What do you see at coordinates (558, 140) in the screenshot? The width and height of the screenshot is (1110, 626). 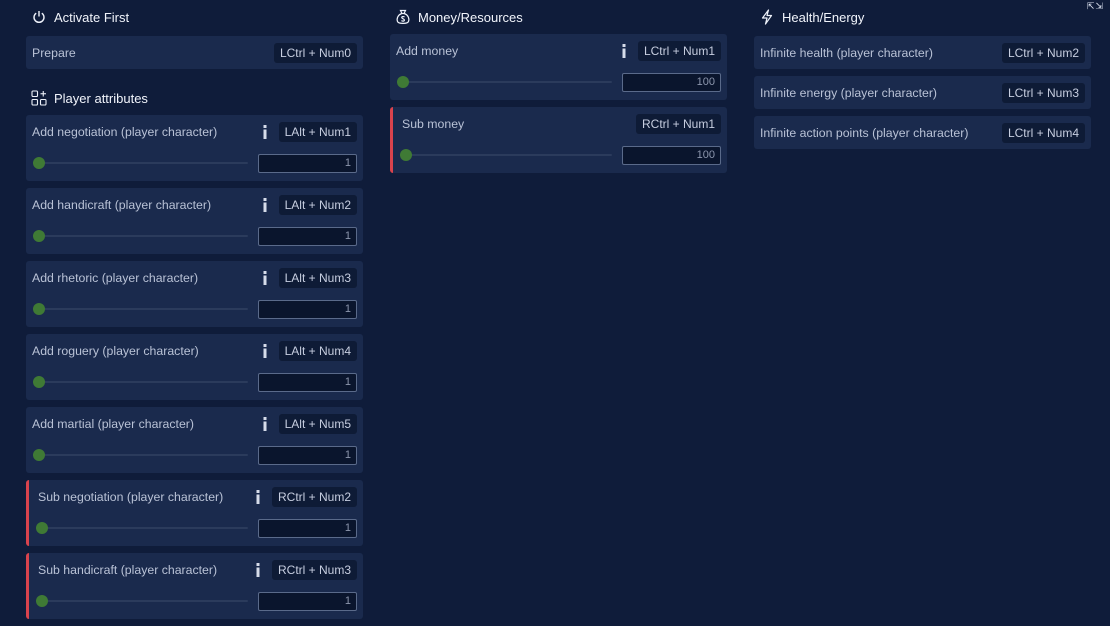 I see `option-sub-money: Sub money RCtrl + Num1` at bounding box center [558, 140].